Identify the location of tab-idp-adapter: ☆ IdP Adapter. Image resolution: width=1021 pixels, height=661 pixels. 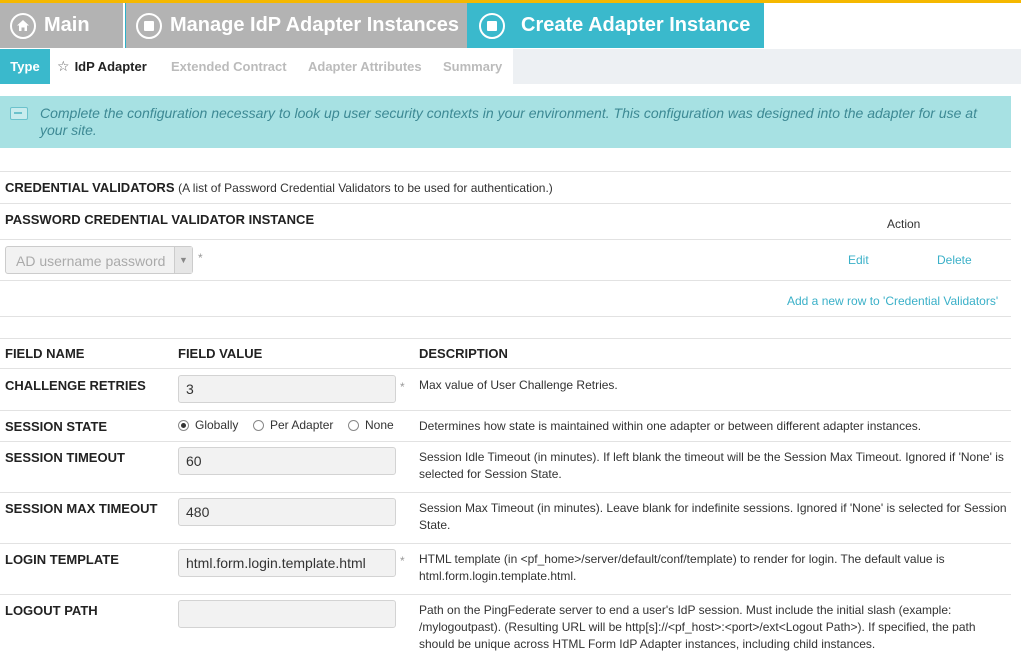
(108, 66).